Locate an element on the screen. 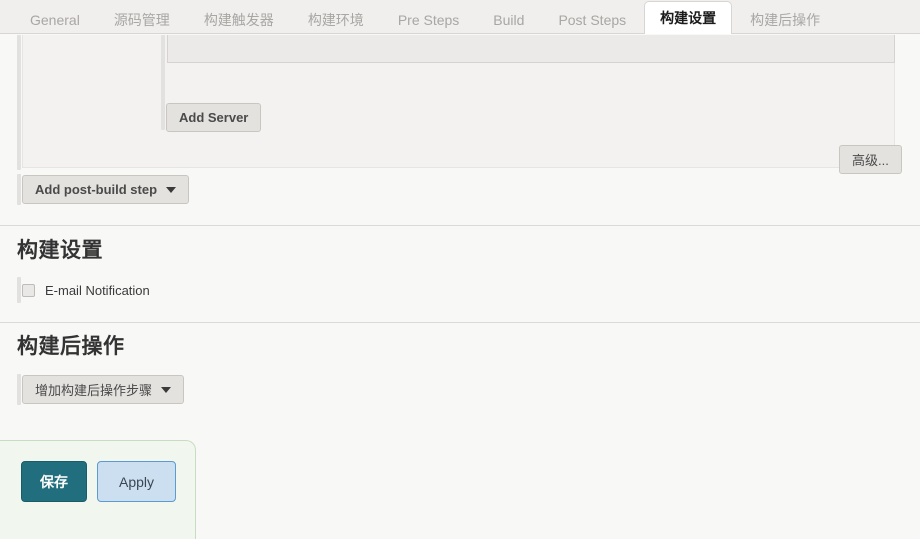 Image resolution: width=920 pixels, height=539 pixels. tab-general: General is located at coordinates (55, 19).